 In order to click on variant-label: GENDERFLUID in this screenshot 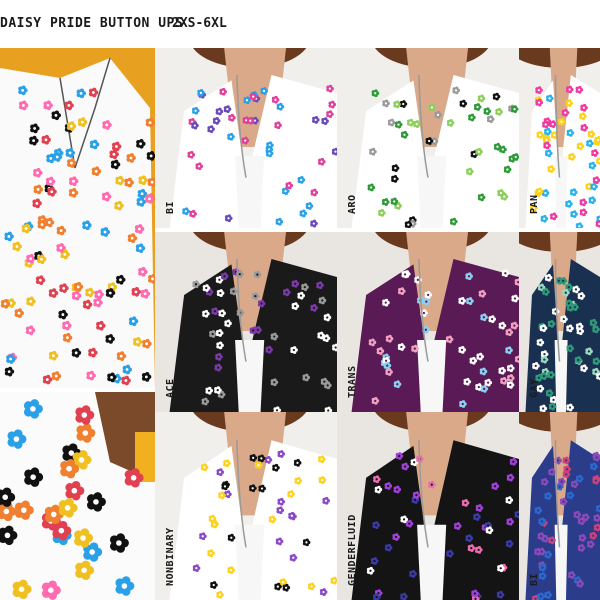, I will do `click(352, 550)`.